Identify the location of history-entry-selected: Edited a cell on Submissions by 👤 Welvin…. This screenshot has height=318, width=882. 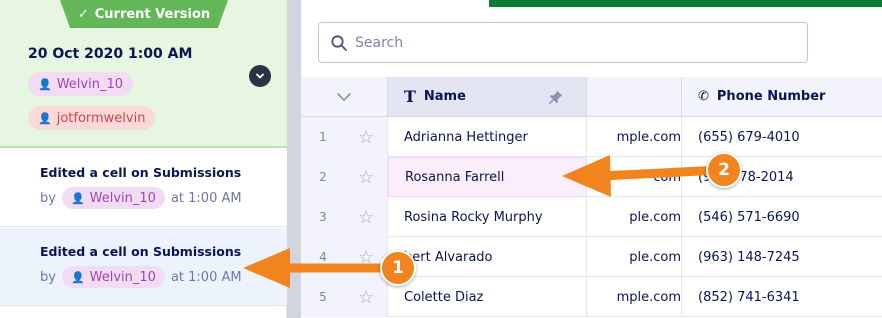
(143, 267).